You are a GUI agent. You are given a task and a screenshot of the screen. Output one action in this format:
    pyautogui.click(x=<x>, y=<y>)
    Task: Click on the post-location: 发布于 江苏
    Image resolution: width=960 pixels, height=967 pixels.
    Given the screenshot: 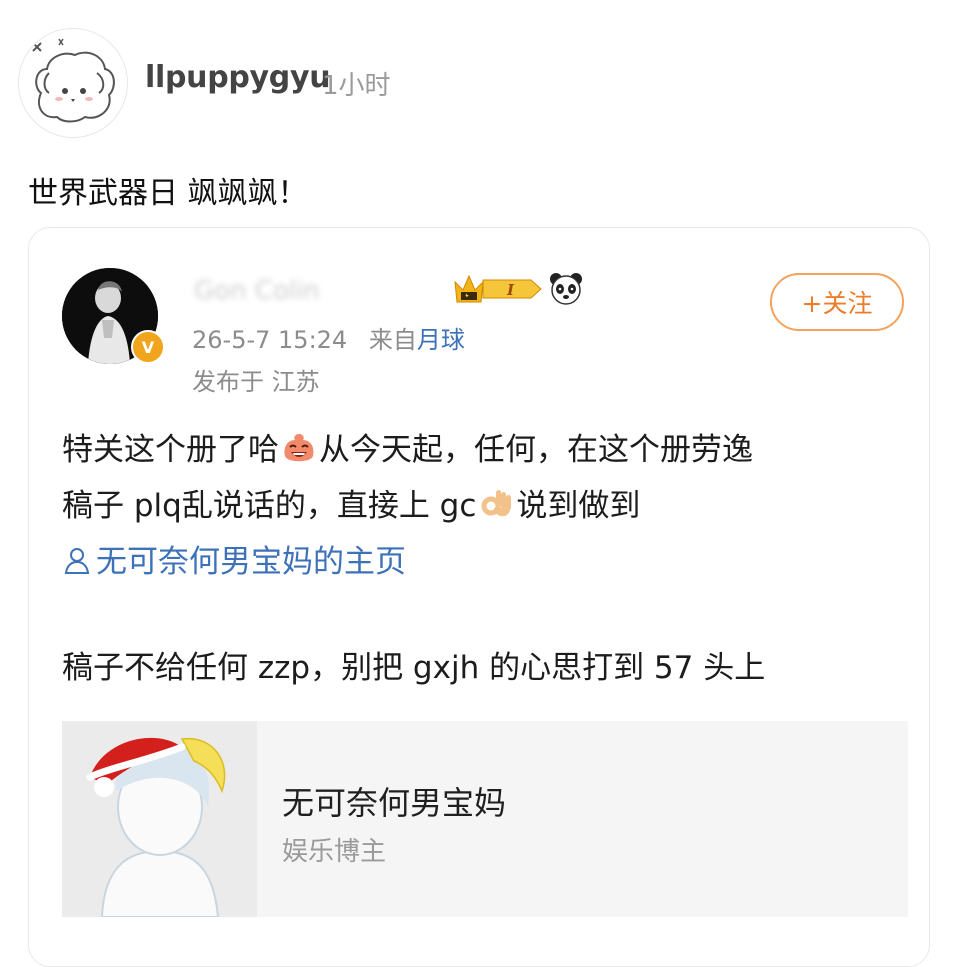 What is the action you would take?
    pyautogui.click(x=256, y=382)
    